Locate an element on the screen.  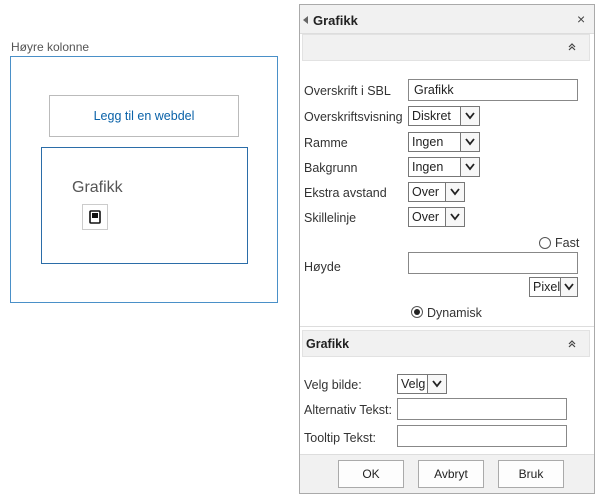
spacing-select: Over is located at coordinates (436, 192).